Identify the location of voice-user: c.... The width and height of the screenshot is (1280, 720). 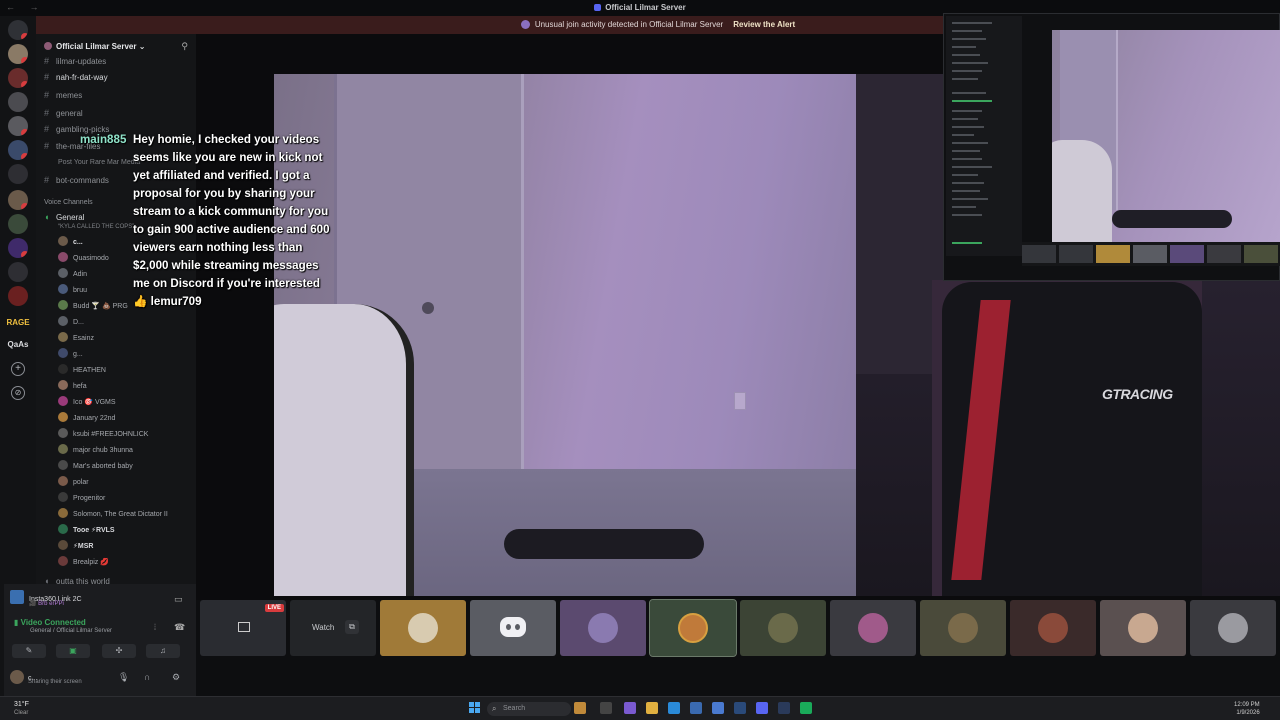
(70, 243).